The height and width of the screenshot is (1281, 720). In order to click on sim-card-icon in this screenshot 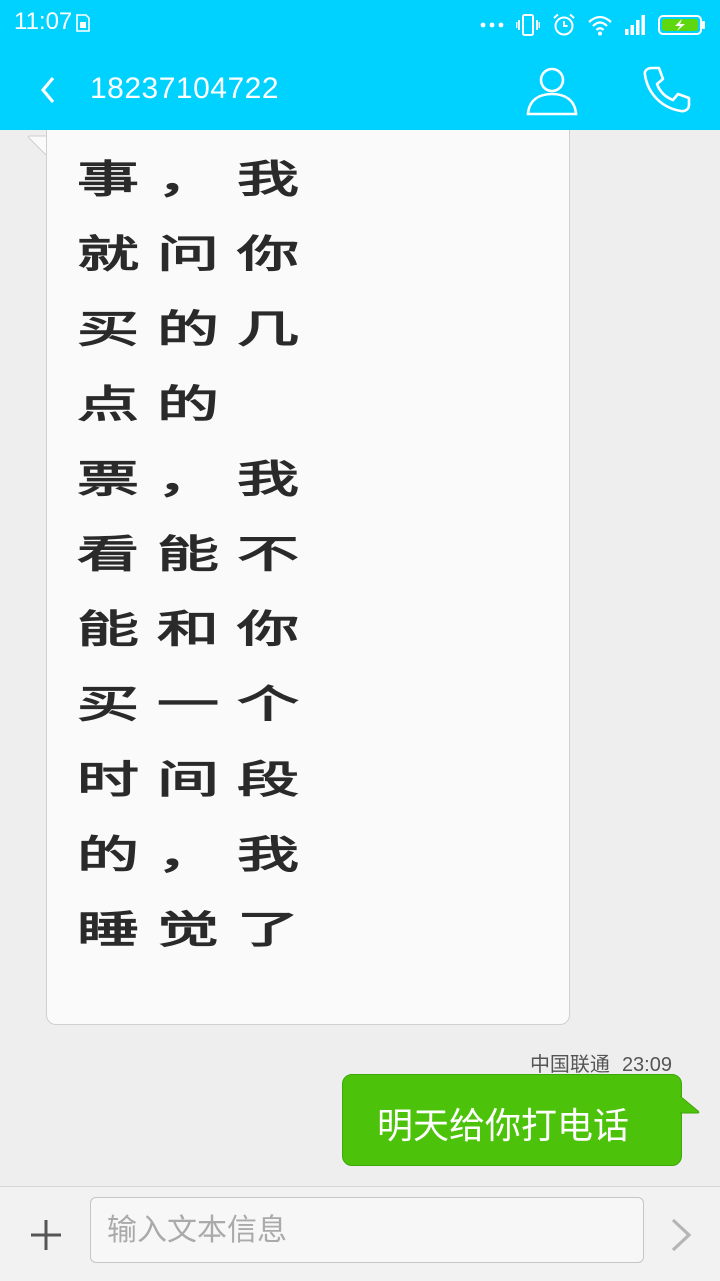, I will do `click(83, 23)`.